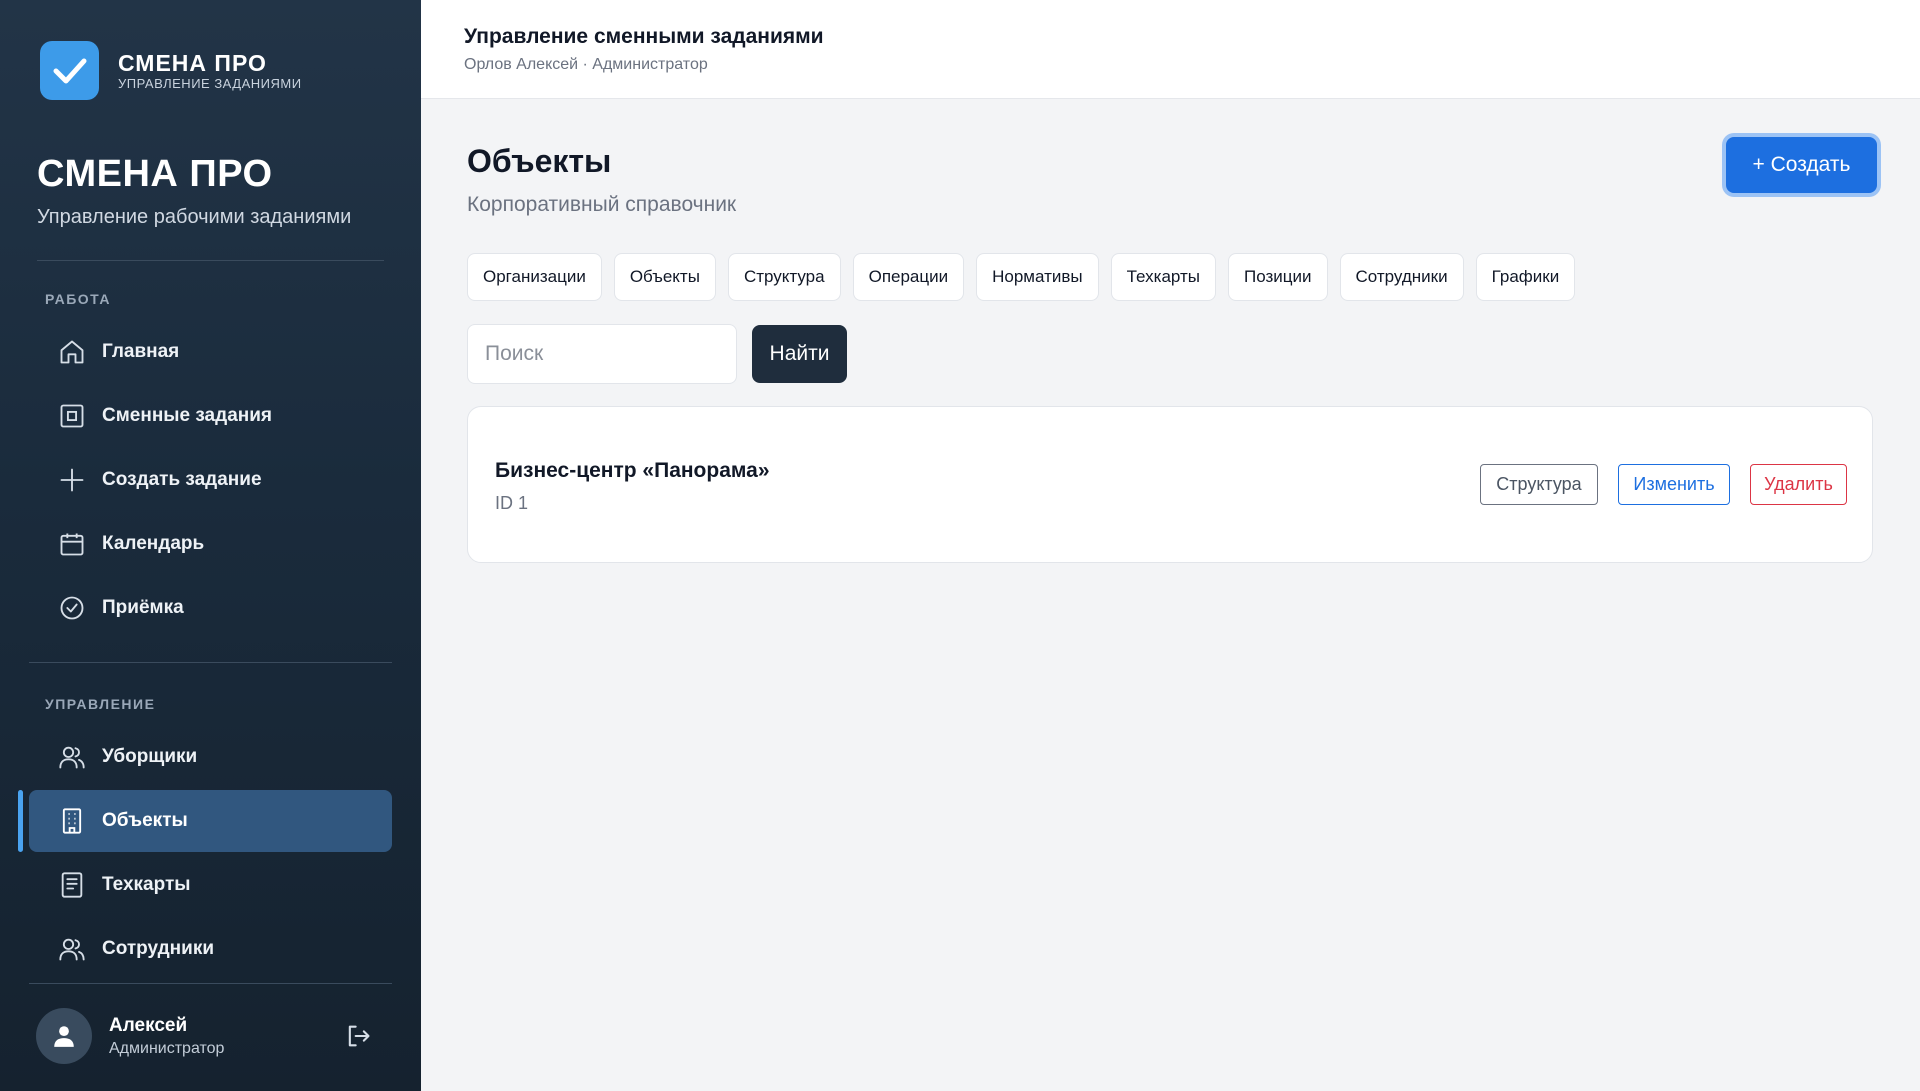 The height and width of the screenshot is (1091, 1920). Describe the element at coordinates (602, 204) in the screenshot. I see `page-subtitle: Корпоративный справочник` at that location.